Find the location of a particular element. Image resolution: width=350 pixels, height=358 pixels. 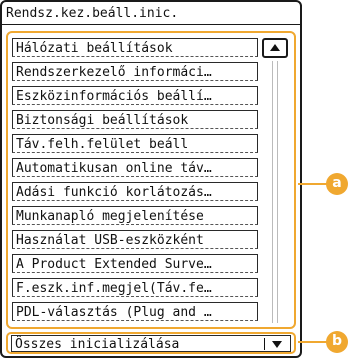

initialize-all-select: Összes inicializálása is located at coordinates (151, 343).